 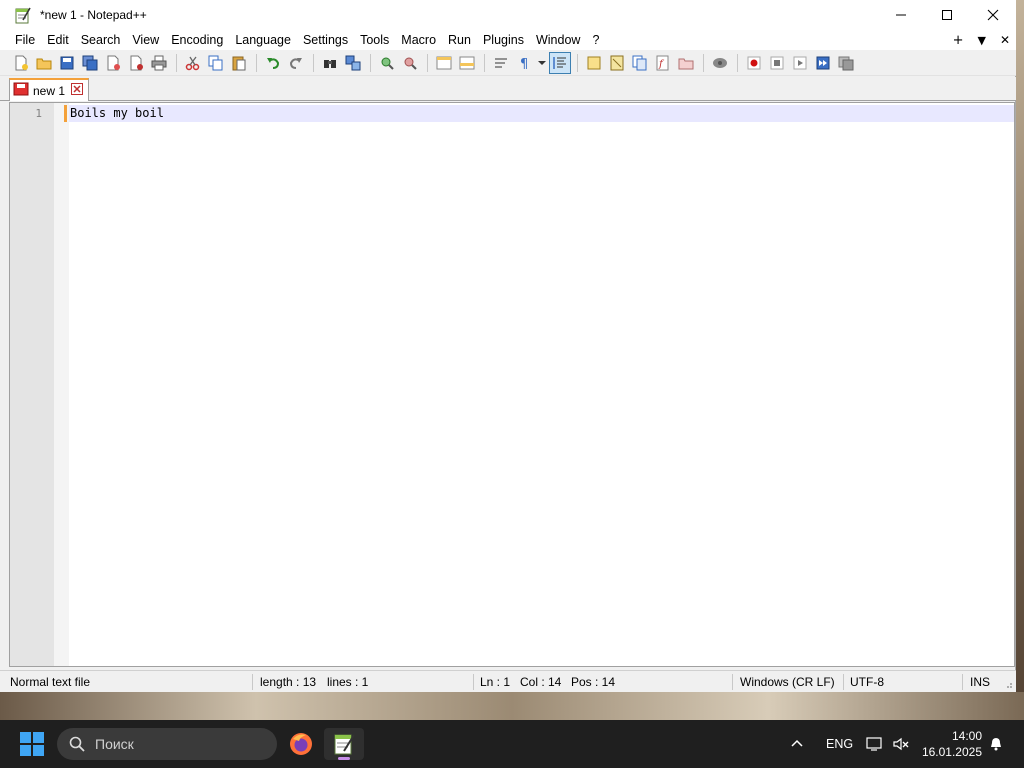 I want to click on user-language-button, so click(x=594, y=63).